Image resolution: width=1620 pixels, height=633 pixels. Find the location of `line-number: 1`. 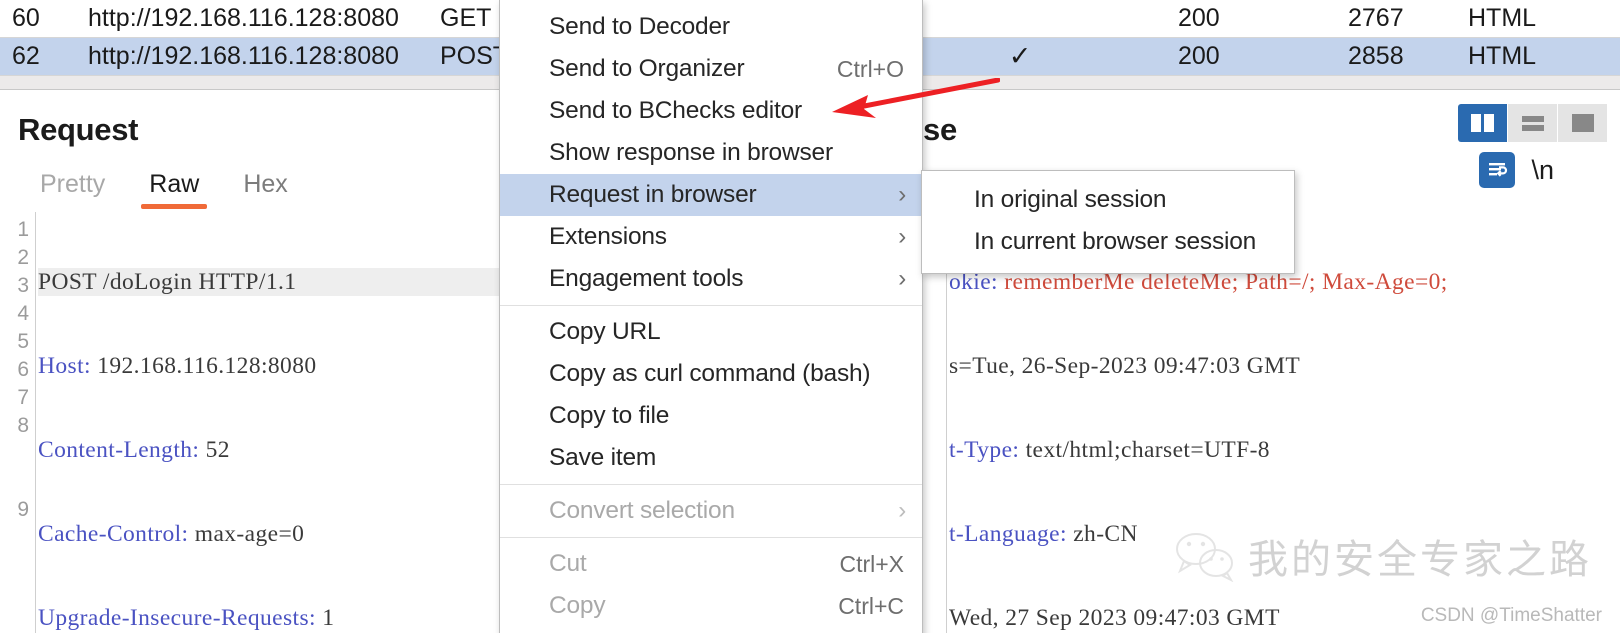

line-number: 1 is located at coordinates (23, 229).